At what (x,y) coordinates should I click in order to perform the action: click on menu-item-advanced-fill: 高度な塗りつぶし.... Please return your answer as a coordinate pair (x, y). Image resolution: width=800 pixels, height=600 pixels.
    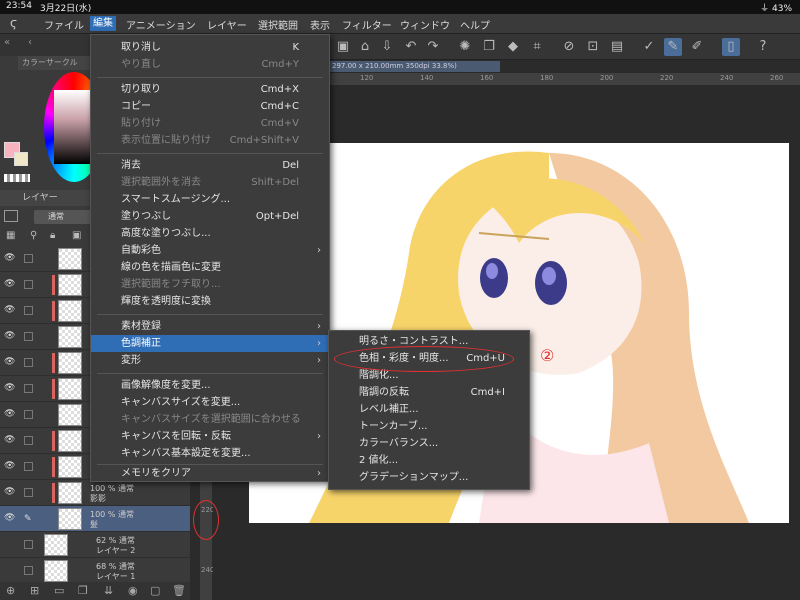
    Looking at the image, I should click on (210, 233).